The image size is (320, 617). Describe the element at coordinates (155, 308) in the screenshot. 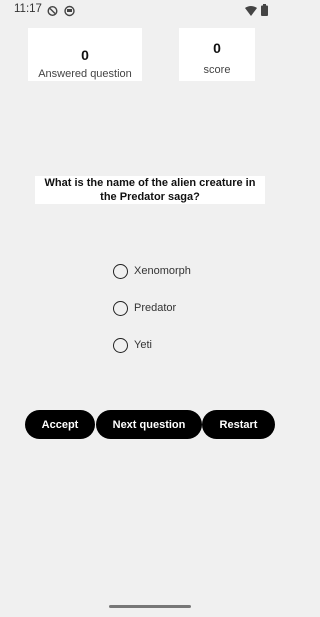

I see `option-label: Predator` at that location.